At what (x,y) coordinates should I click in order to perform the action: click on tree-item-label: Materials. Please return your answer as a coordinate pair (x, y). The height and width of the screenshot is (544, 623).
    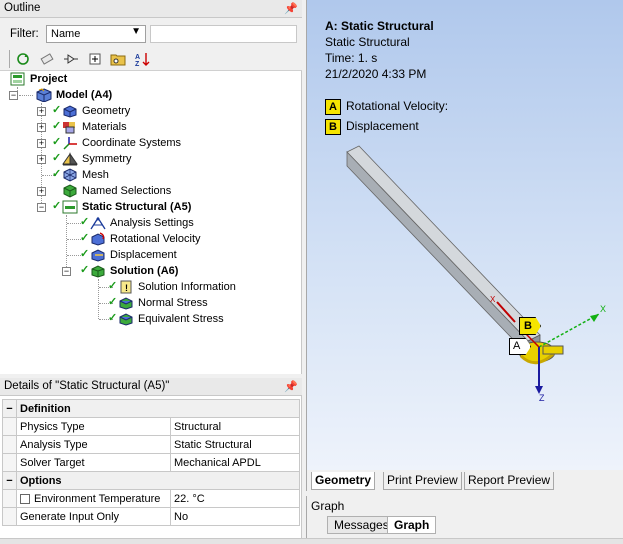
    Looking at the image, I should click on (104, 127).